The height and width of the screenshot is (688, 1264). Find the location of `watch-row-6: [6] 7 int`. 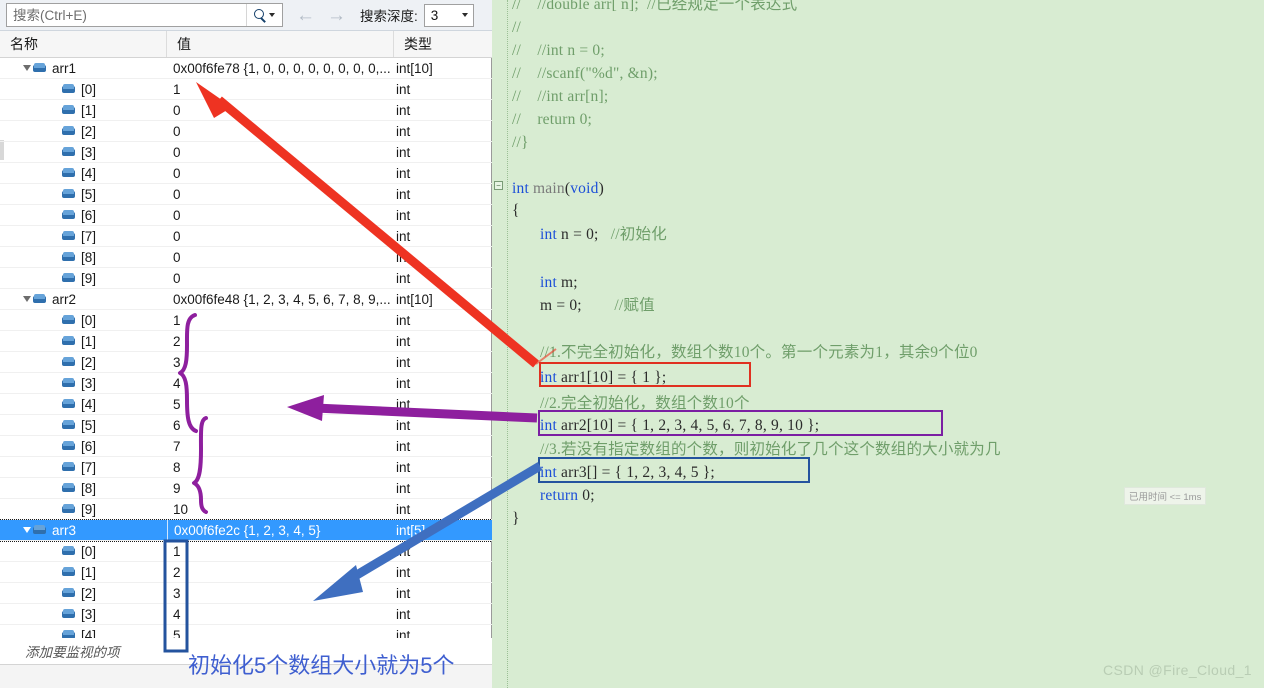

watch-row-6: [6] 7 int is located at coordinates (246, 446).